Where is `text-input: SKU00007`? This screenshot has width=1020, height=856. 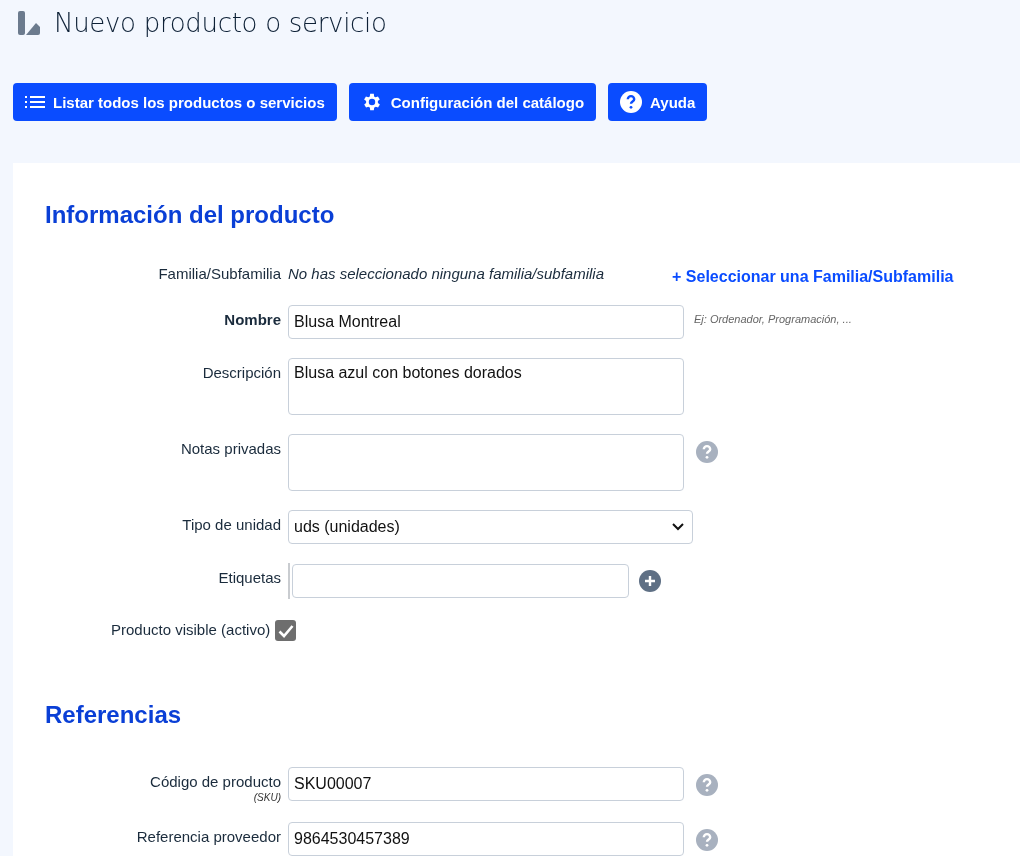 text-input: SKU00007 is located at coordinates (486, 784).